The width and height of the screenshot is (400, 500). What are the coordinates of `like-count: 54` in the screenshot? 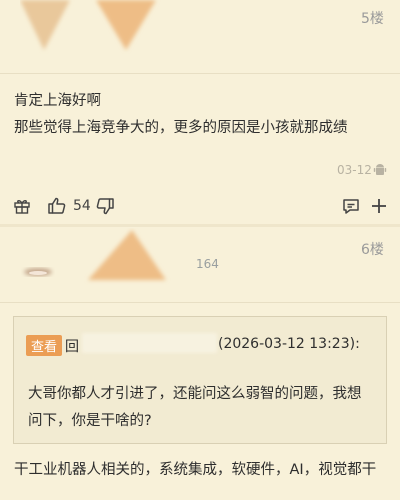 It's located at (82, 206).